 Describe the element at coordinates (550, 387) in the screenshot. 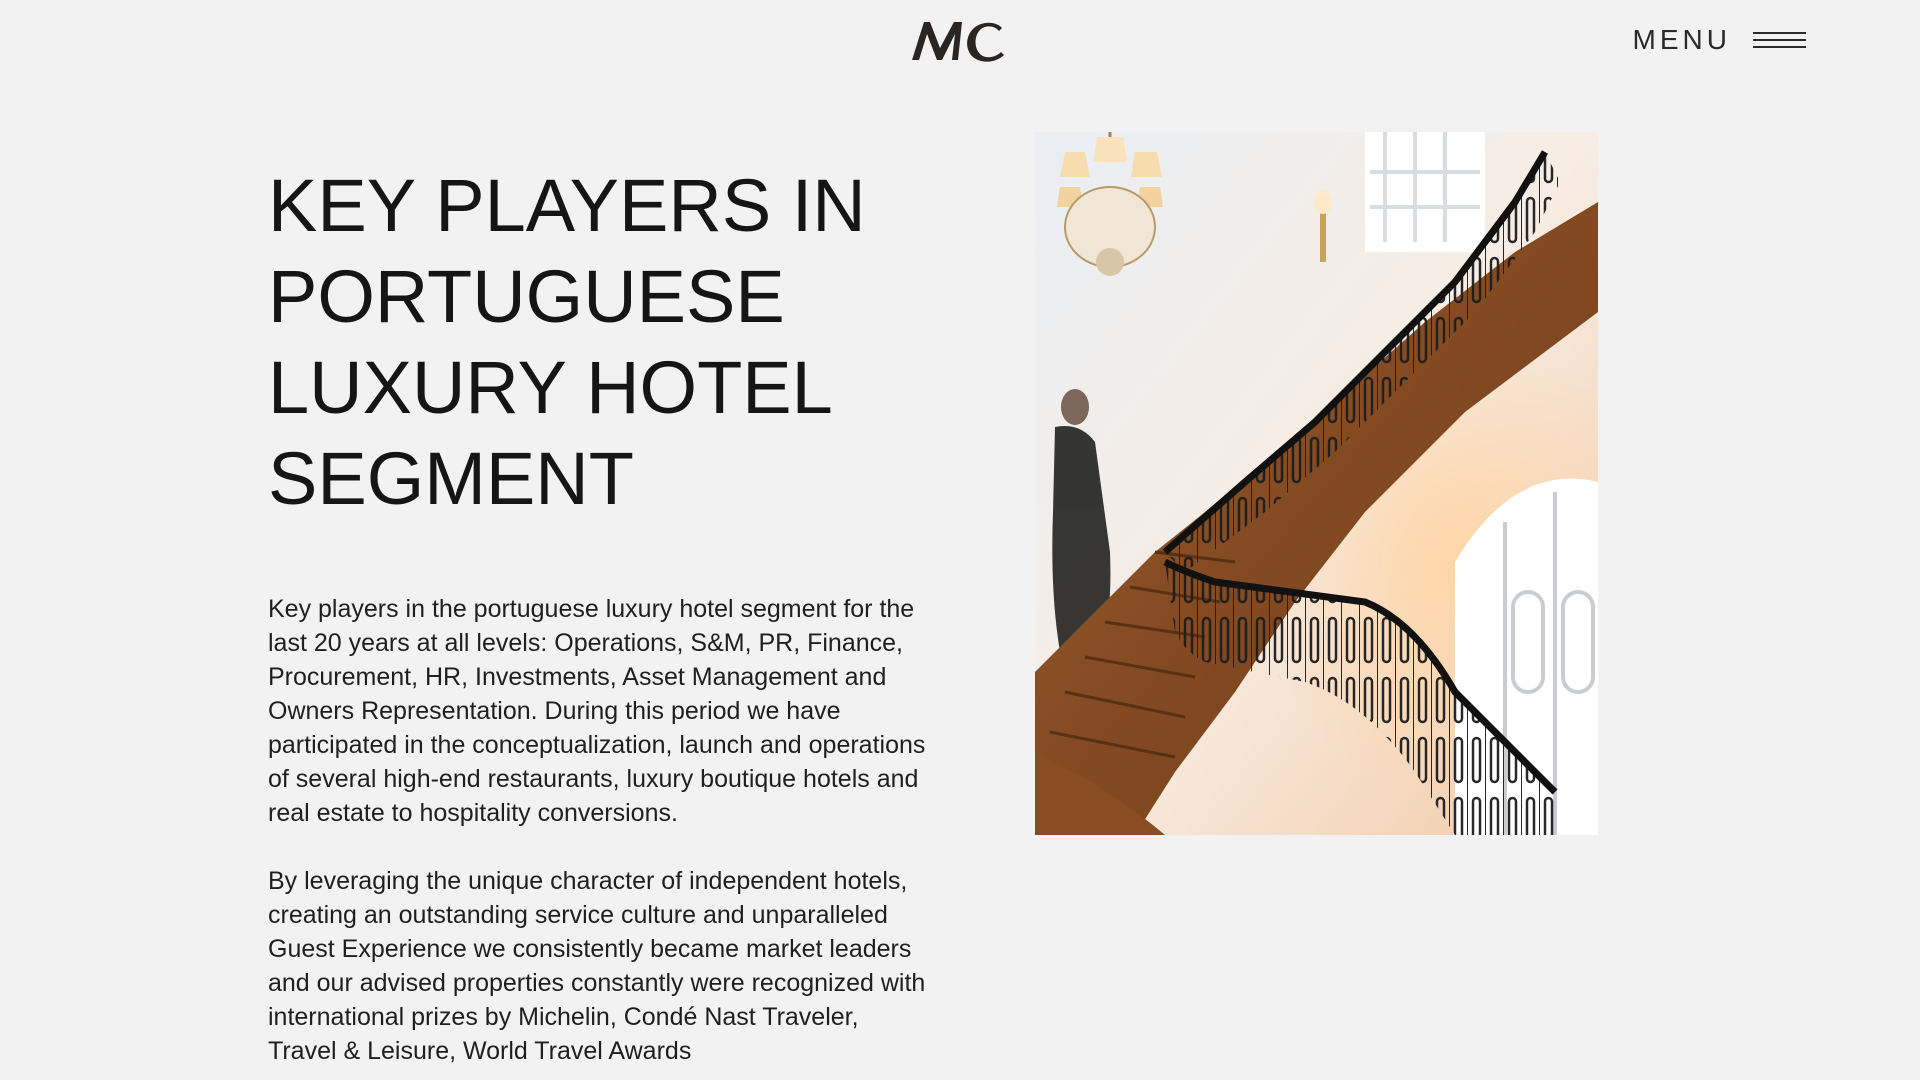

I see `title-line: LUXURY HOTEL` at that location.